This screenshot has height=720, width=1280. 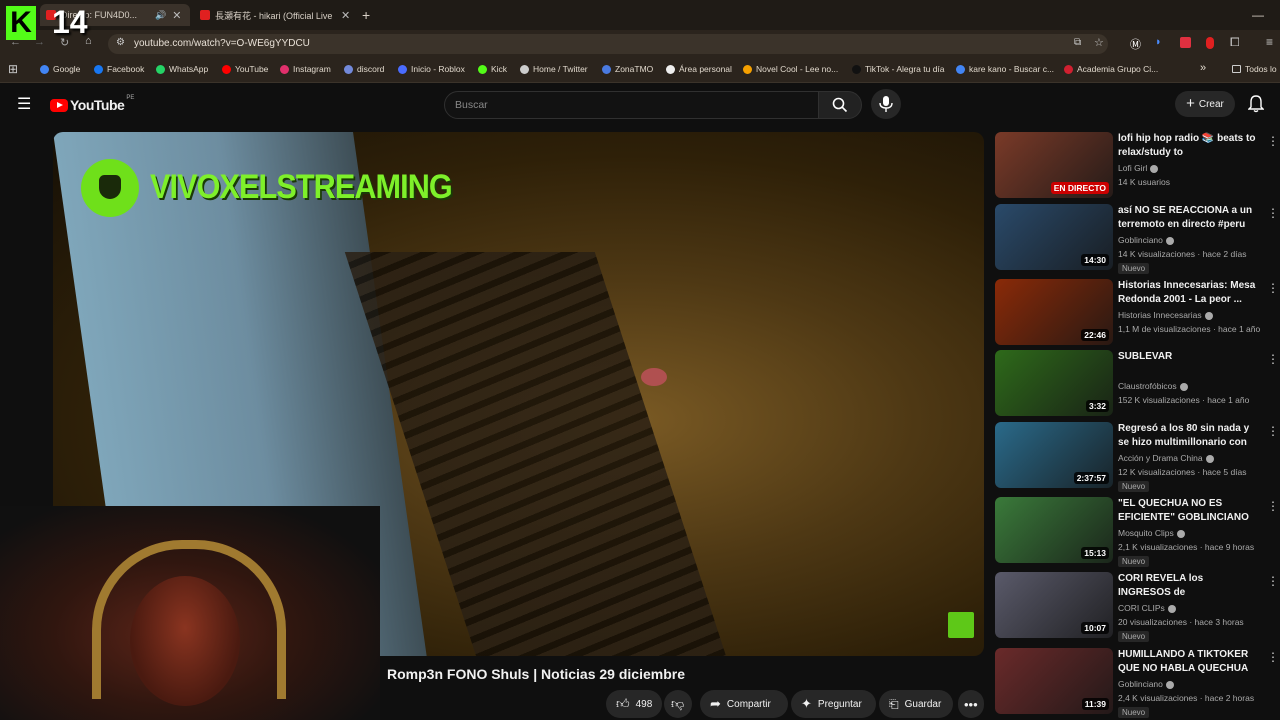 I want to click on bookmark-label: Google, so click(x=67, y=69).